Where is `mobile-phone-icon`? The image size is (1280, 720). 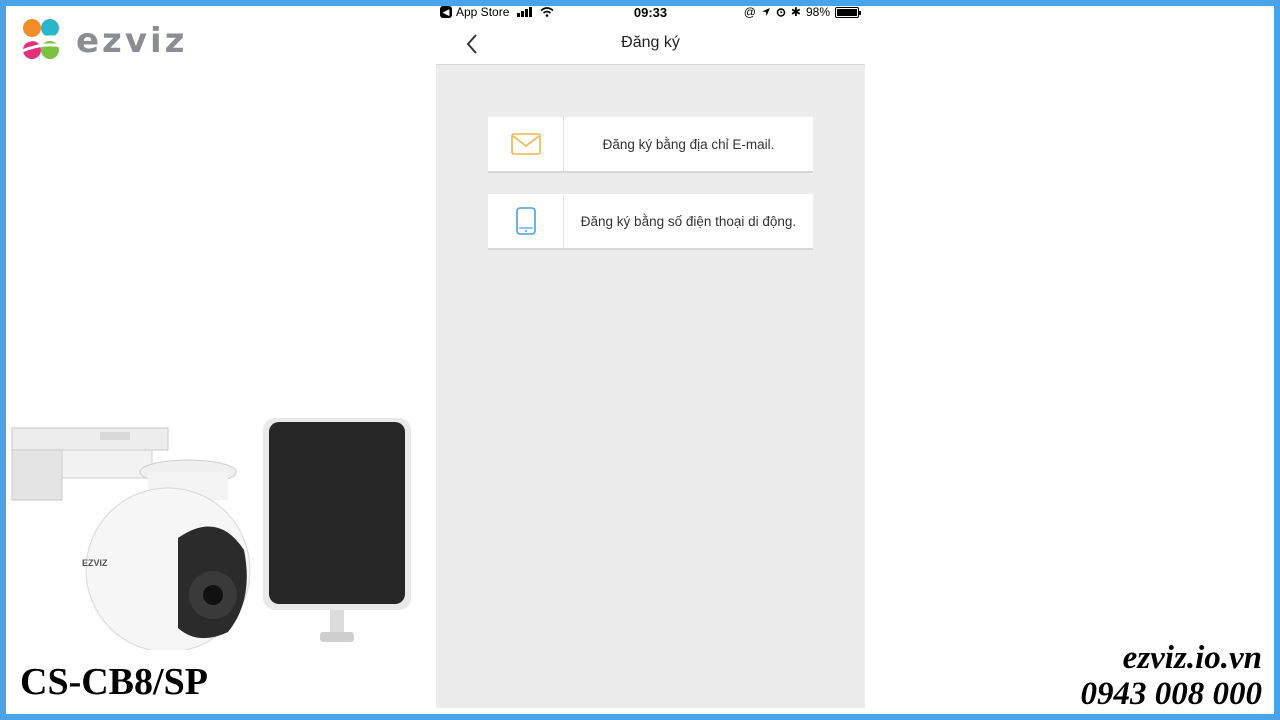 mobile-phone-icon is located at coordinates (525, 221).